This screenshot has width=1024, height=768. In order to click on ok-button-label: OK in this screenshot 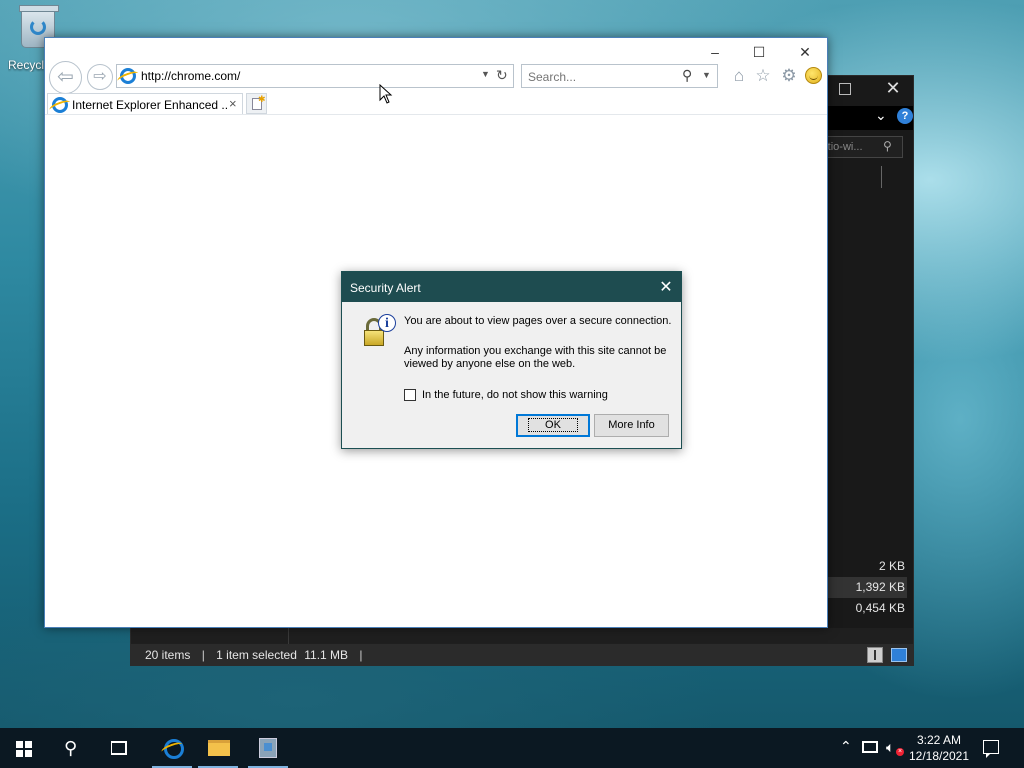, I will do `click(553, 425)`.